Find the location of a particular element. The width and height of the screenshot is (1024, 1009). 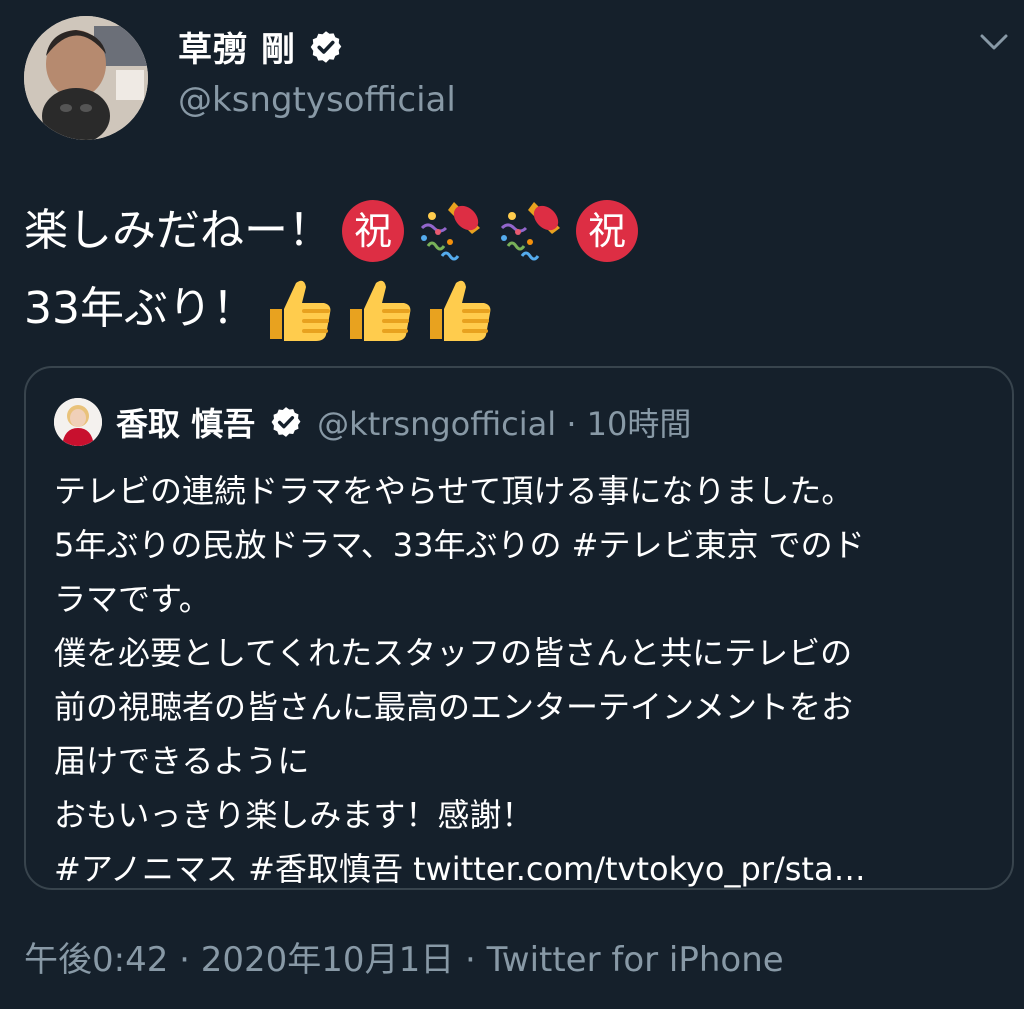

quoted-author-handle: @ktrsngofficial · 10時間 is located at coordinates (504, 422).